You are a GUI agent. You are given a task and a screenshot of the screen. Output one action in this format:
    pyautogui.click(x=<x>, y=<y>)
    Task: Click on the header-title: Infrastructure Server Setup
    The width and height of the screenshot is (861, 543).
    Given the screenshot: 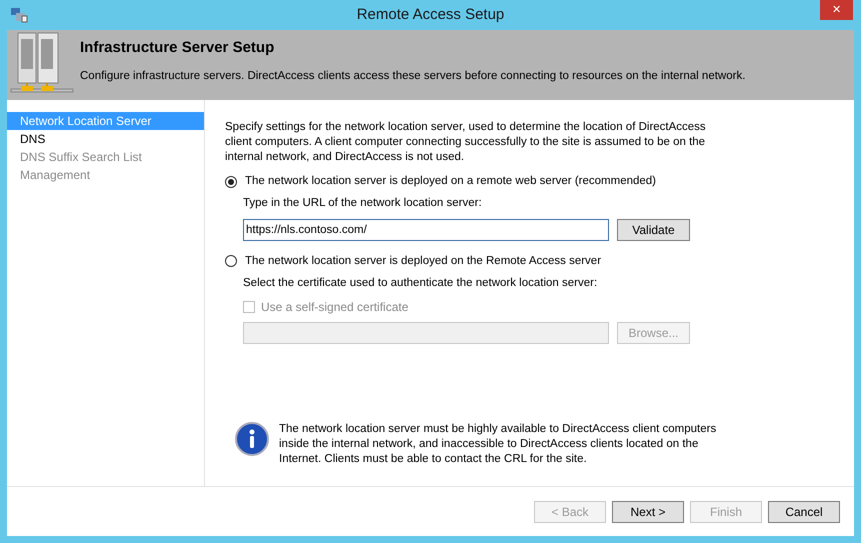 What is the action you would take?
    pyautogui.click(x=178, y=48)
    